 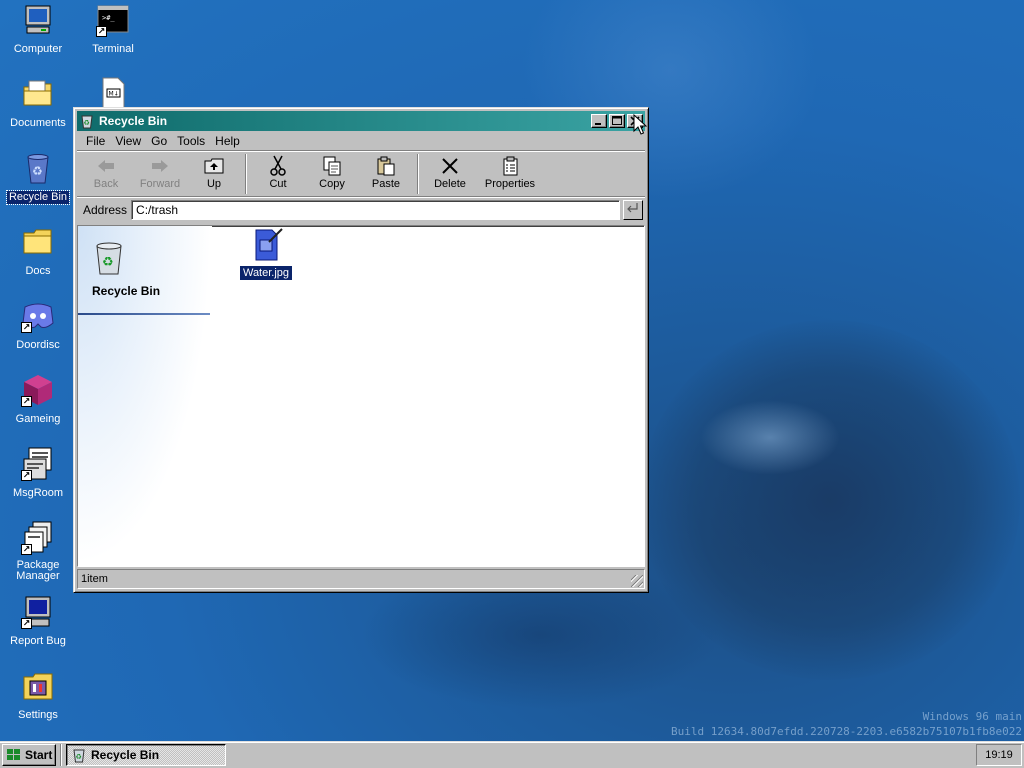 I want to click on copy-button: Copy, so click(x=332, y=172).